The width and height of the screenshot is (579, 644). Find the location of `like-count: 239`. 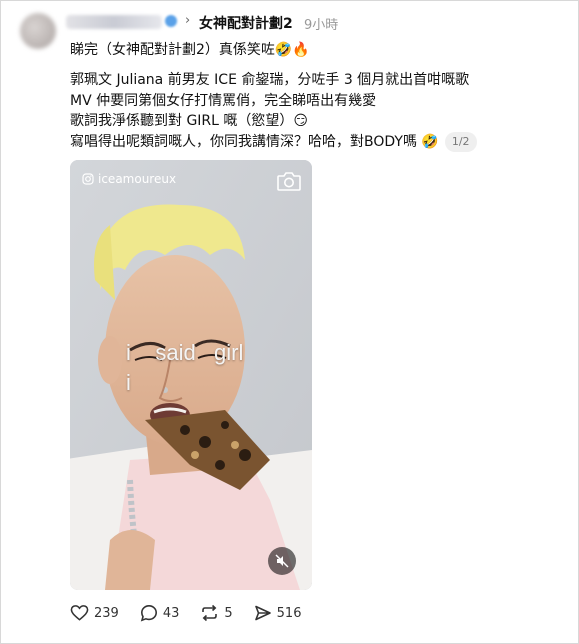

like-count: 239 is located at coordinates (106, 613).